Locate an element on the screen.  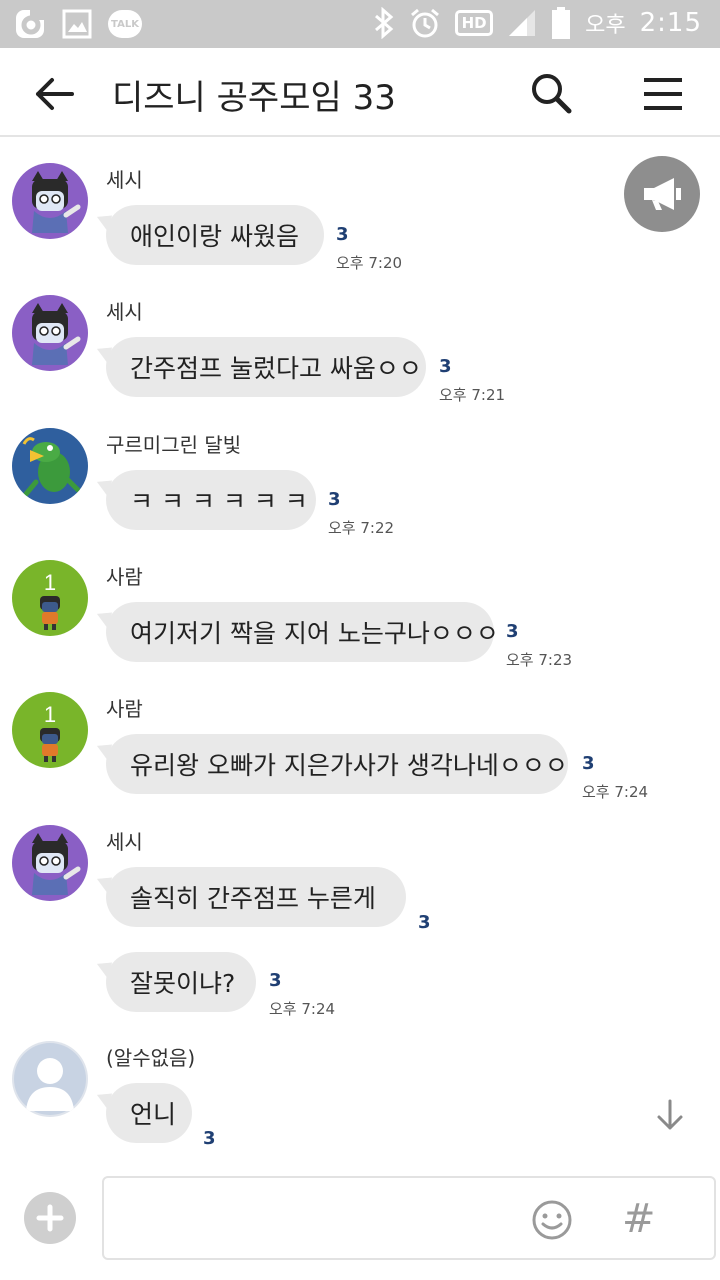
back-arrow-icon is located at coordinates (54, 94).